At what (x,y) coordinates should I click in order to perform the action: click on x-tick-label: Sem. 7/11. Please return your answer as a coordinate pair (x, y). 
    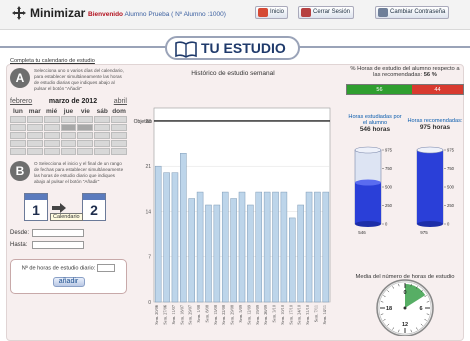
    Looking at the image, I should click on (315, 313).